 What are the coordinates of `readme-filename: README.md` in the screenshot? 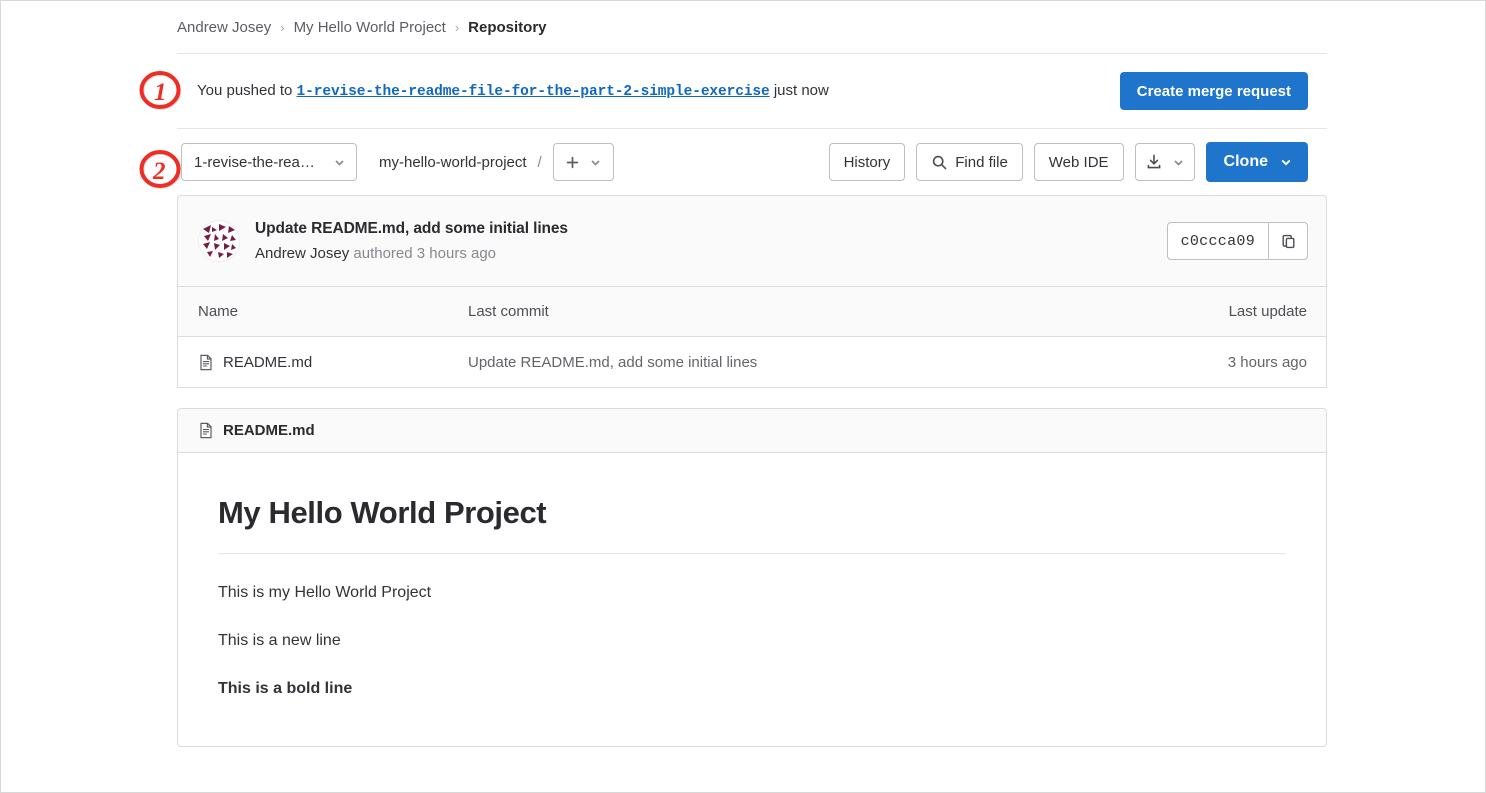 It's located at (269, 430).